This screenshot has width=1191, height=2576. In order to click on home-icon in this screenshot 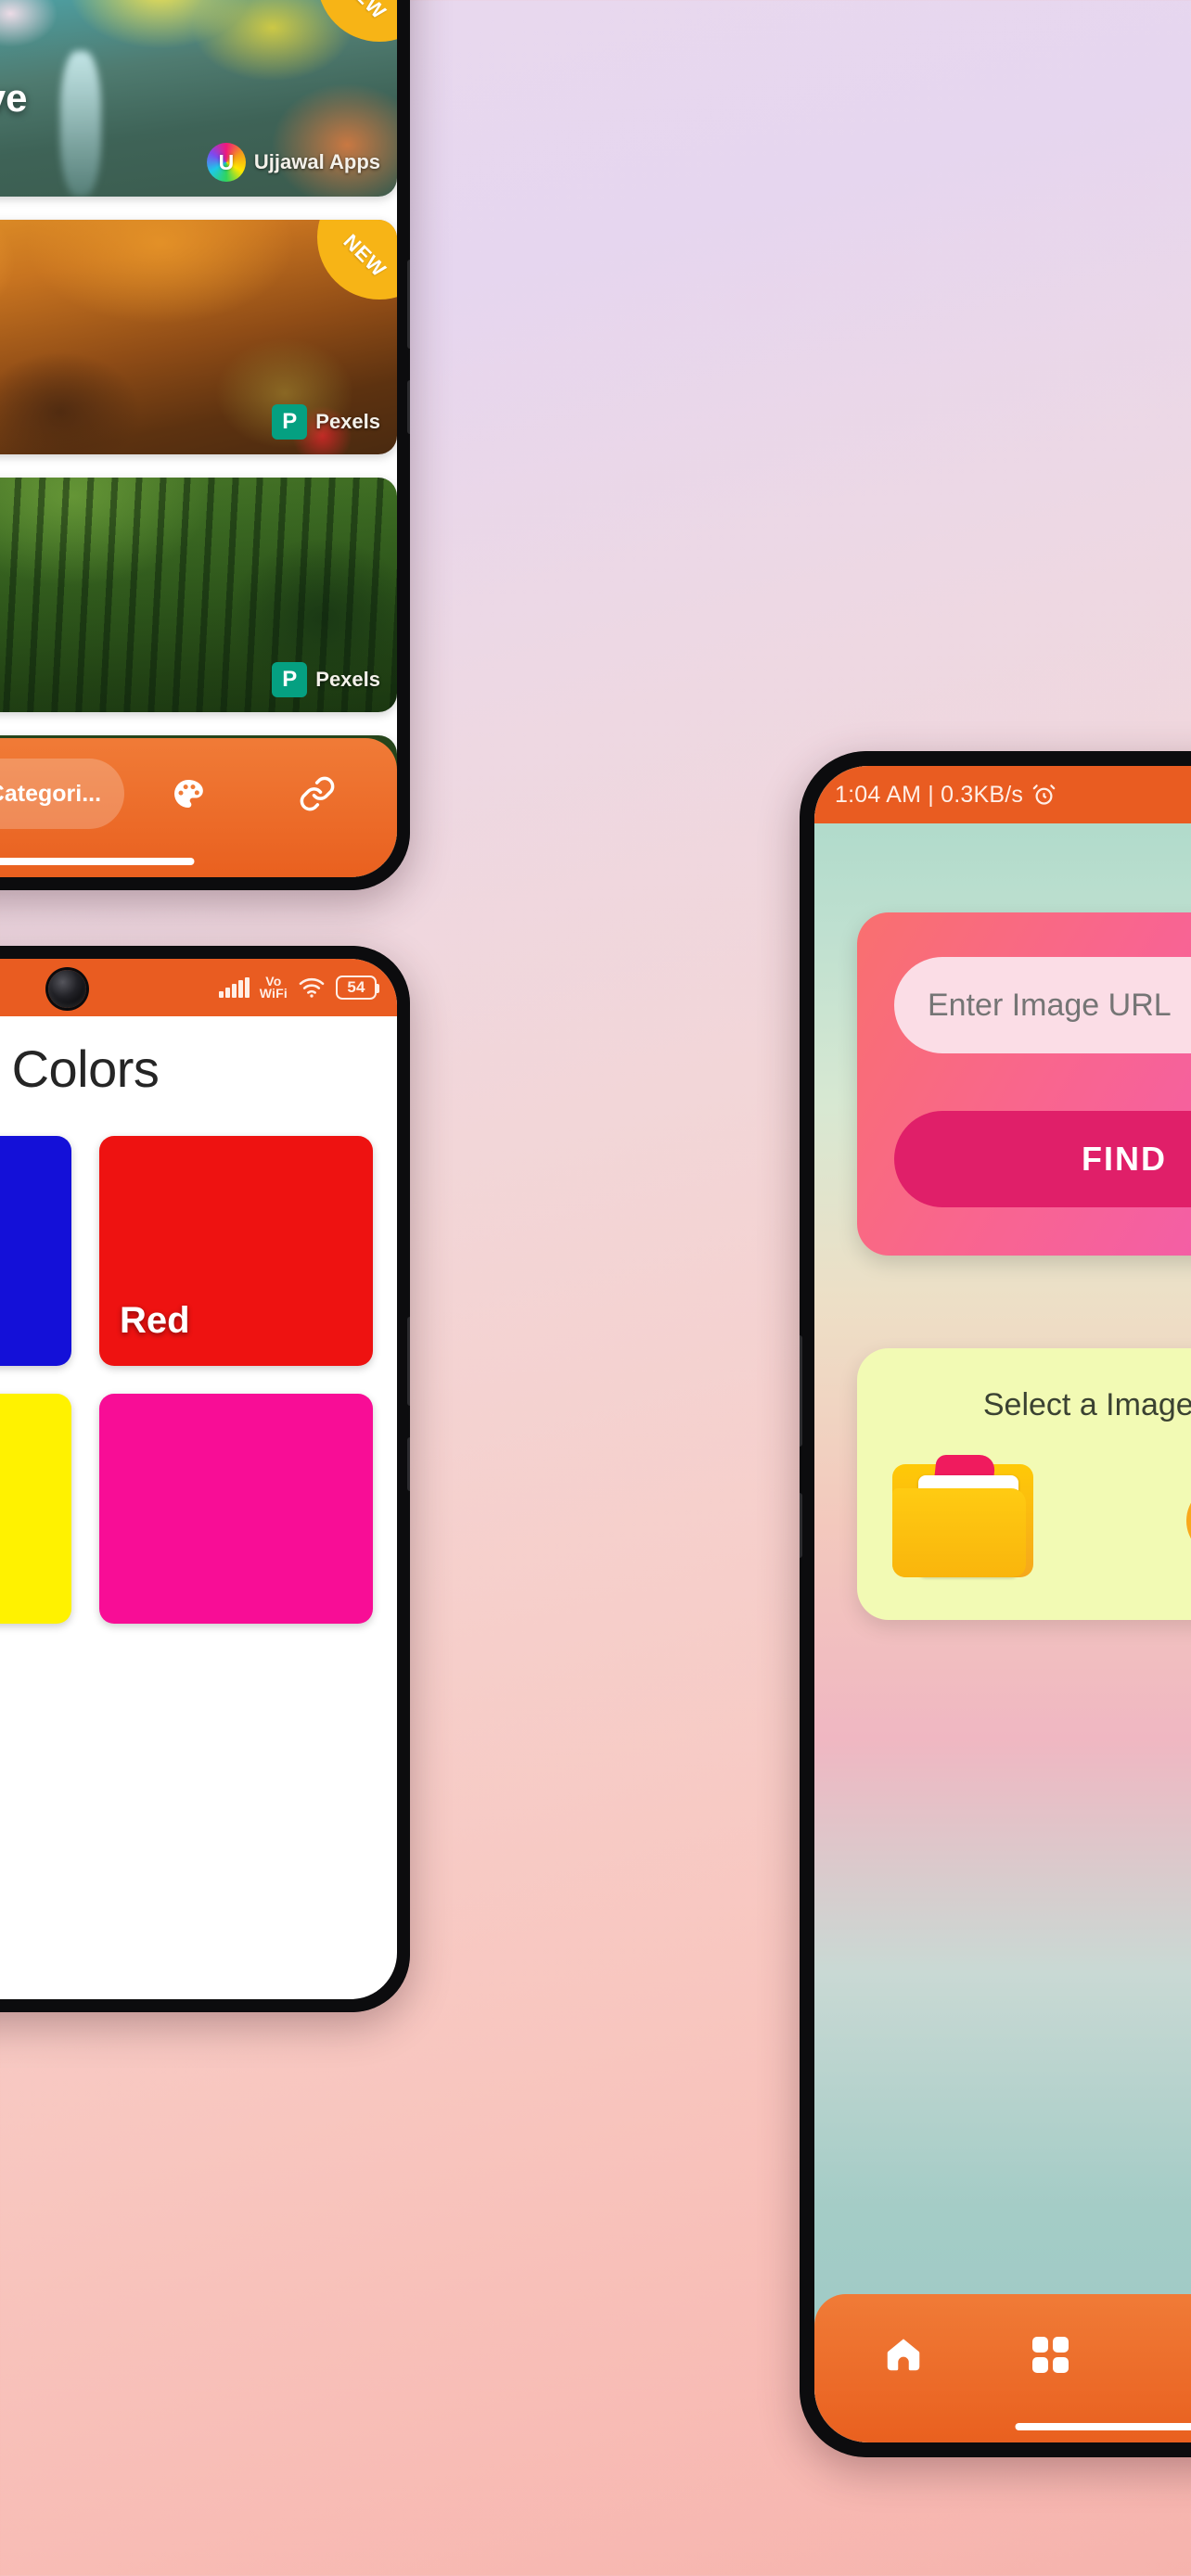, I will do `click(903, 2355)`.